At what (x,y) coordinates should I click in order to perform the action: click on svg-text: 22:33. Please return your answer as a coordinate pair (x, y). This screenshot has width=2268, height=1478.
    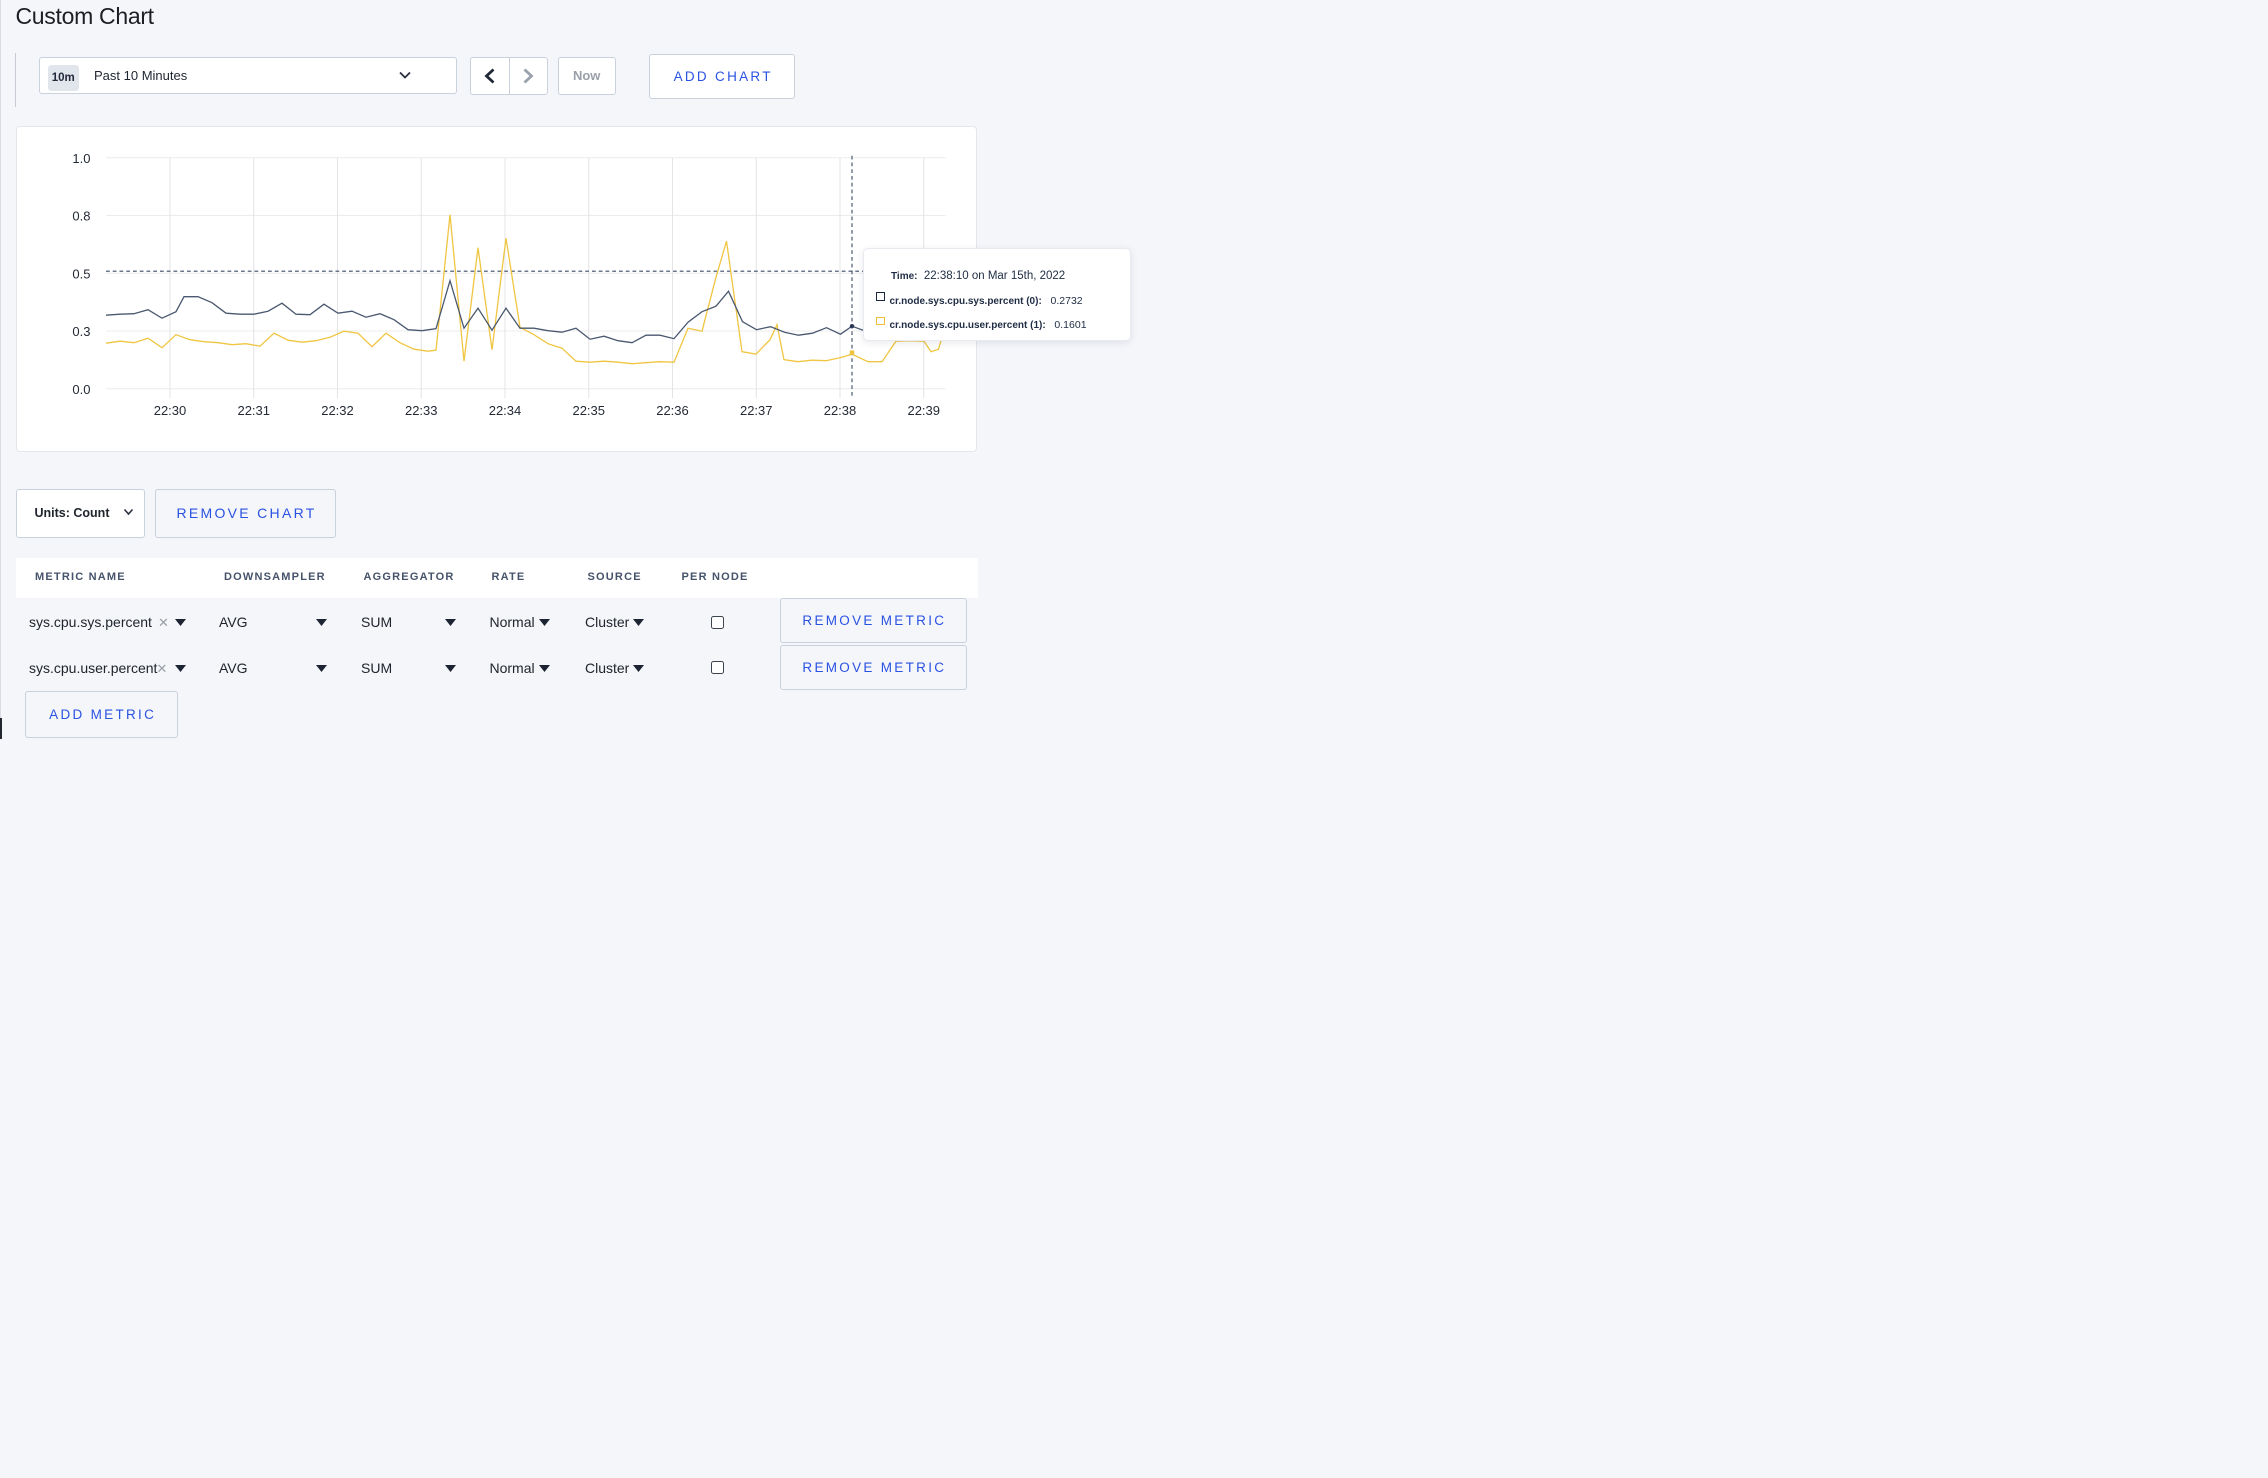
    Looking at the image, I should click on (420, 410).